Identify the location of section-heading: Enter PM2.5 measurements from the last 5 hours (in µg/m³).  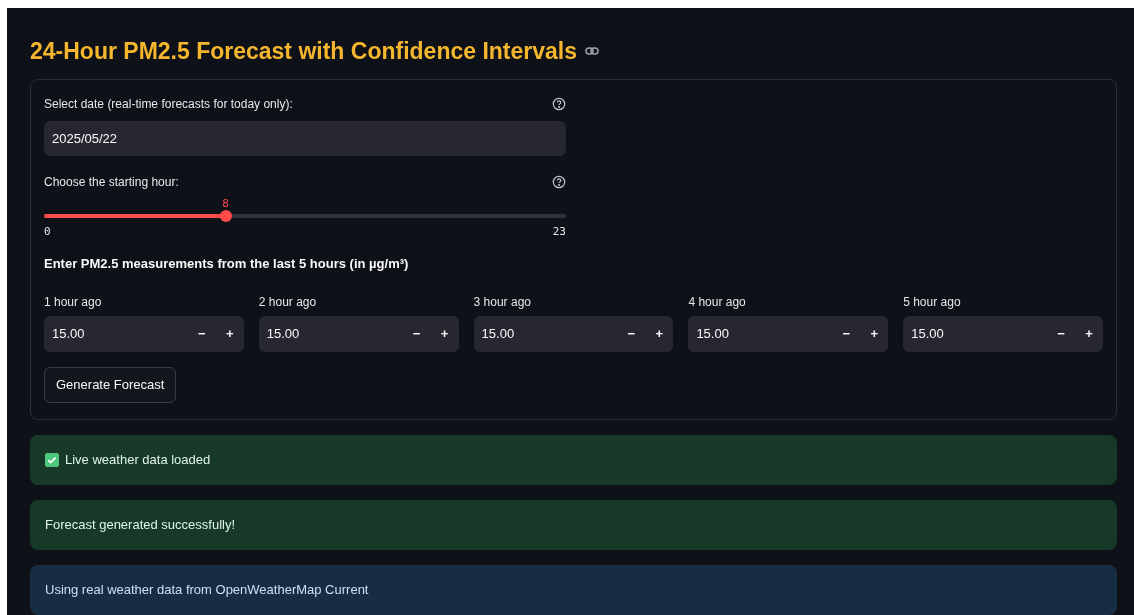
(227, 263).